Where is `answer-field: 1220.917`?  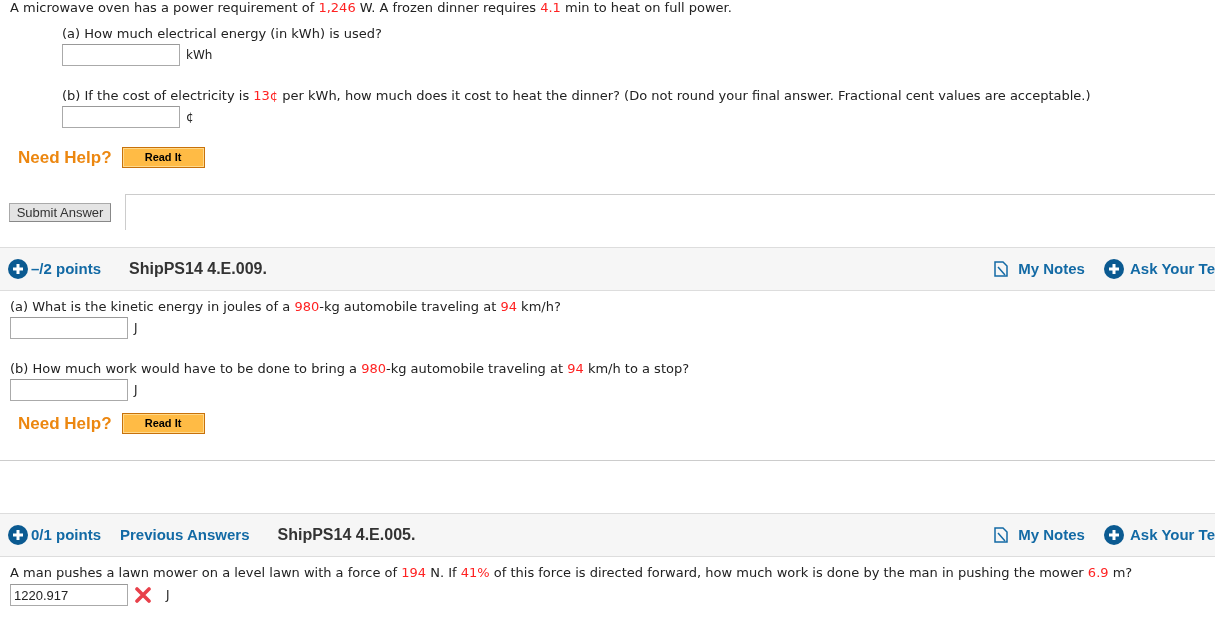 answer-field: 1220.917 is located at coordinates (69, 595).